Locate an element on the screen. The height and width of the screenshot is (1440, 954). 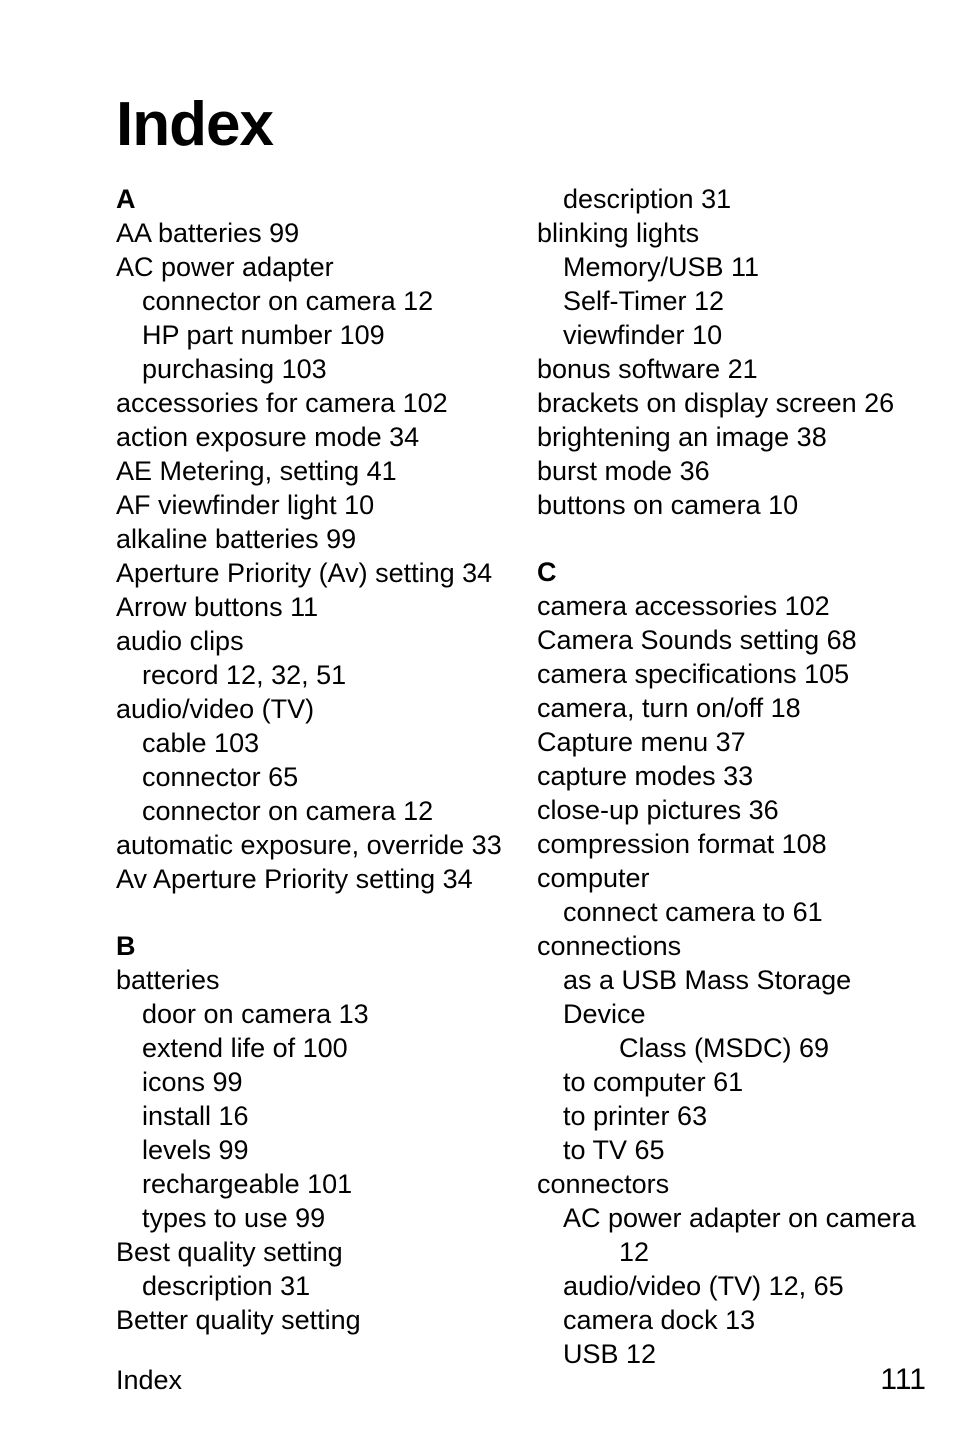
index-subentry: audio/video (TV) 12, 65 is located at coordinates (703, 1286).